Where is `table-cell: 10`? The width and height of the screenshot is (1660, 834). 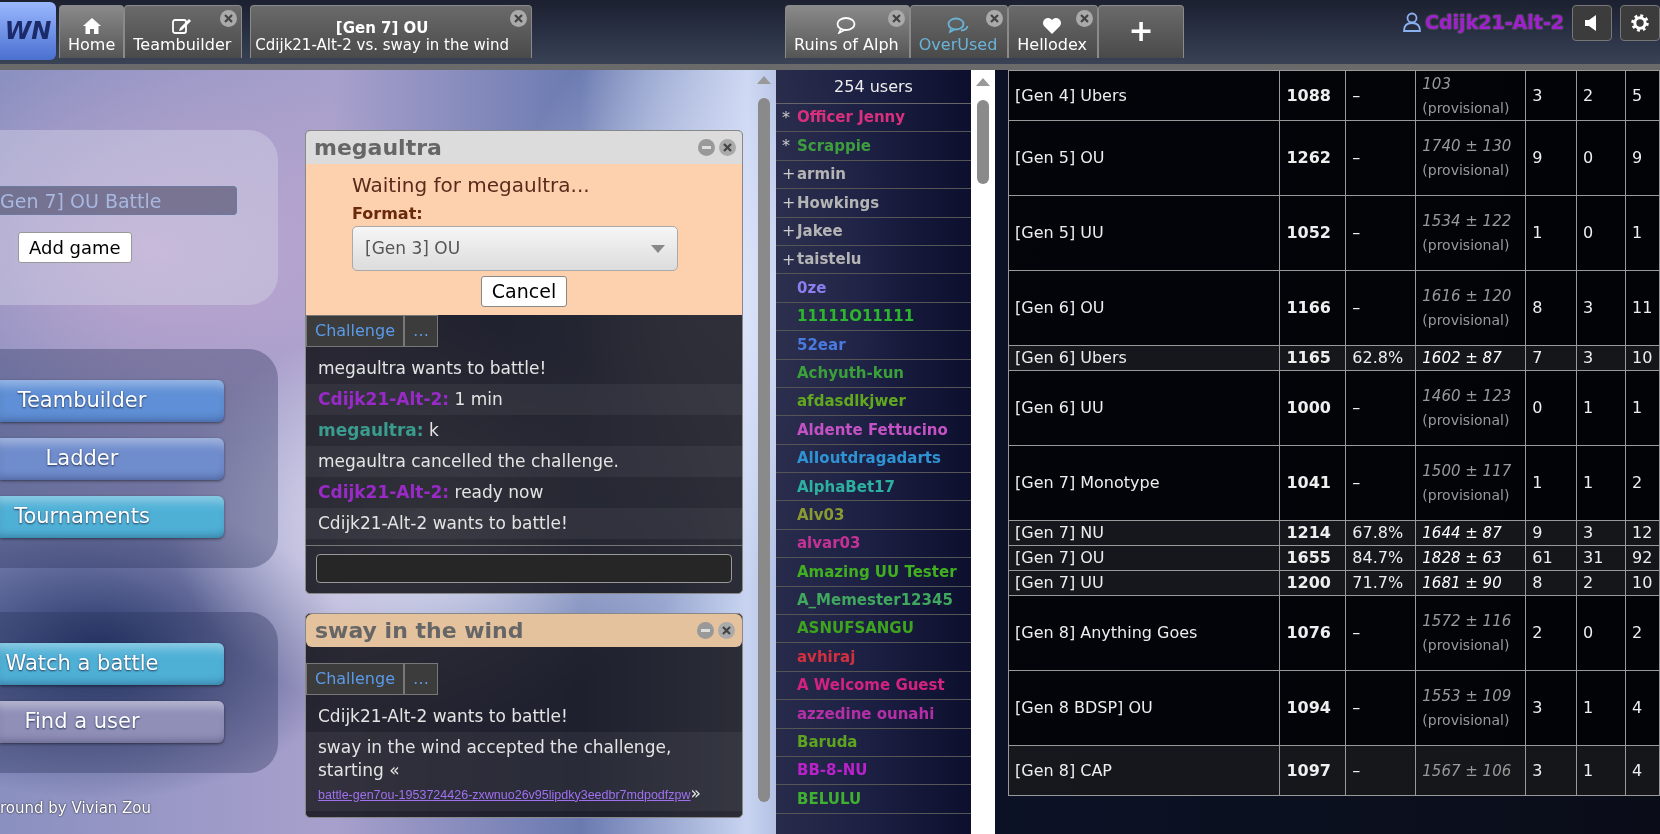 table-cell: 10 is located at coordinates (1642, 358).